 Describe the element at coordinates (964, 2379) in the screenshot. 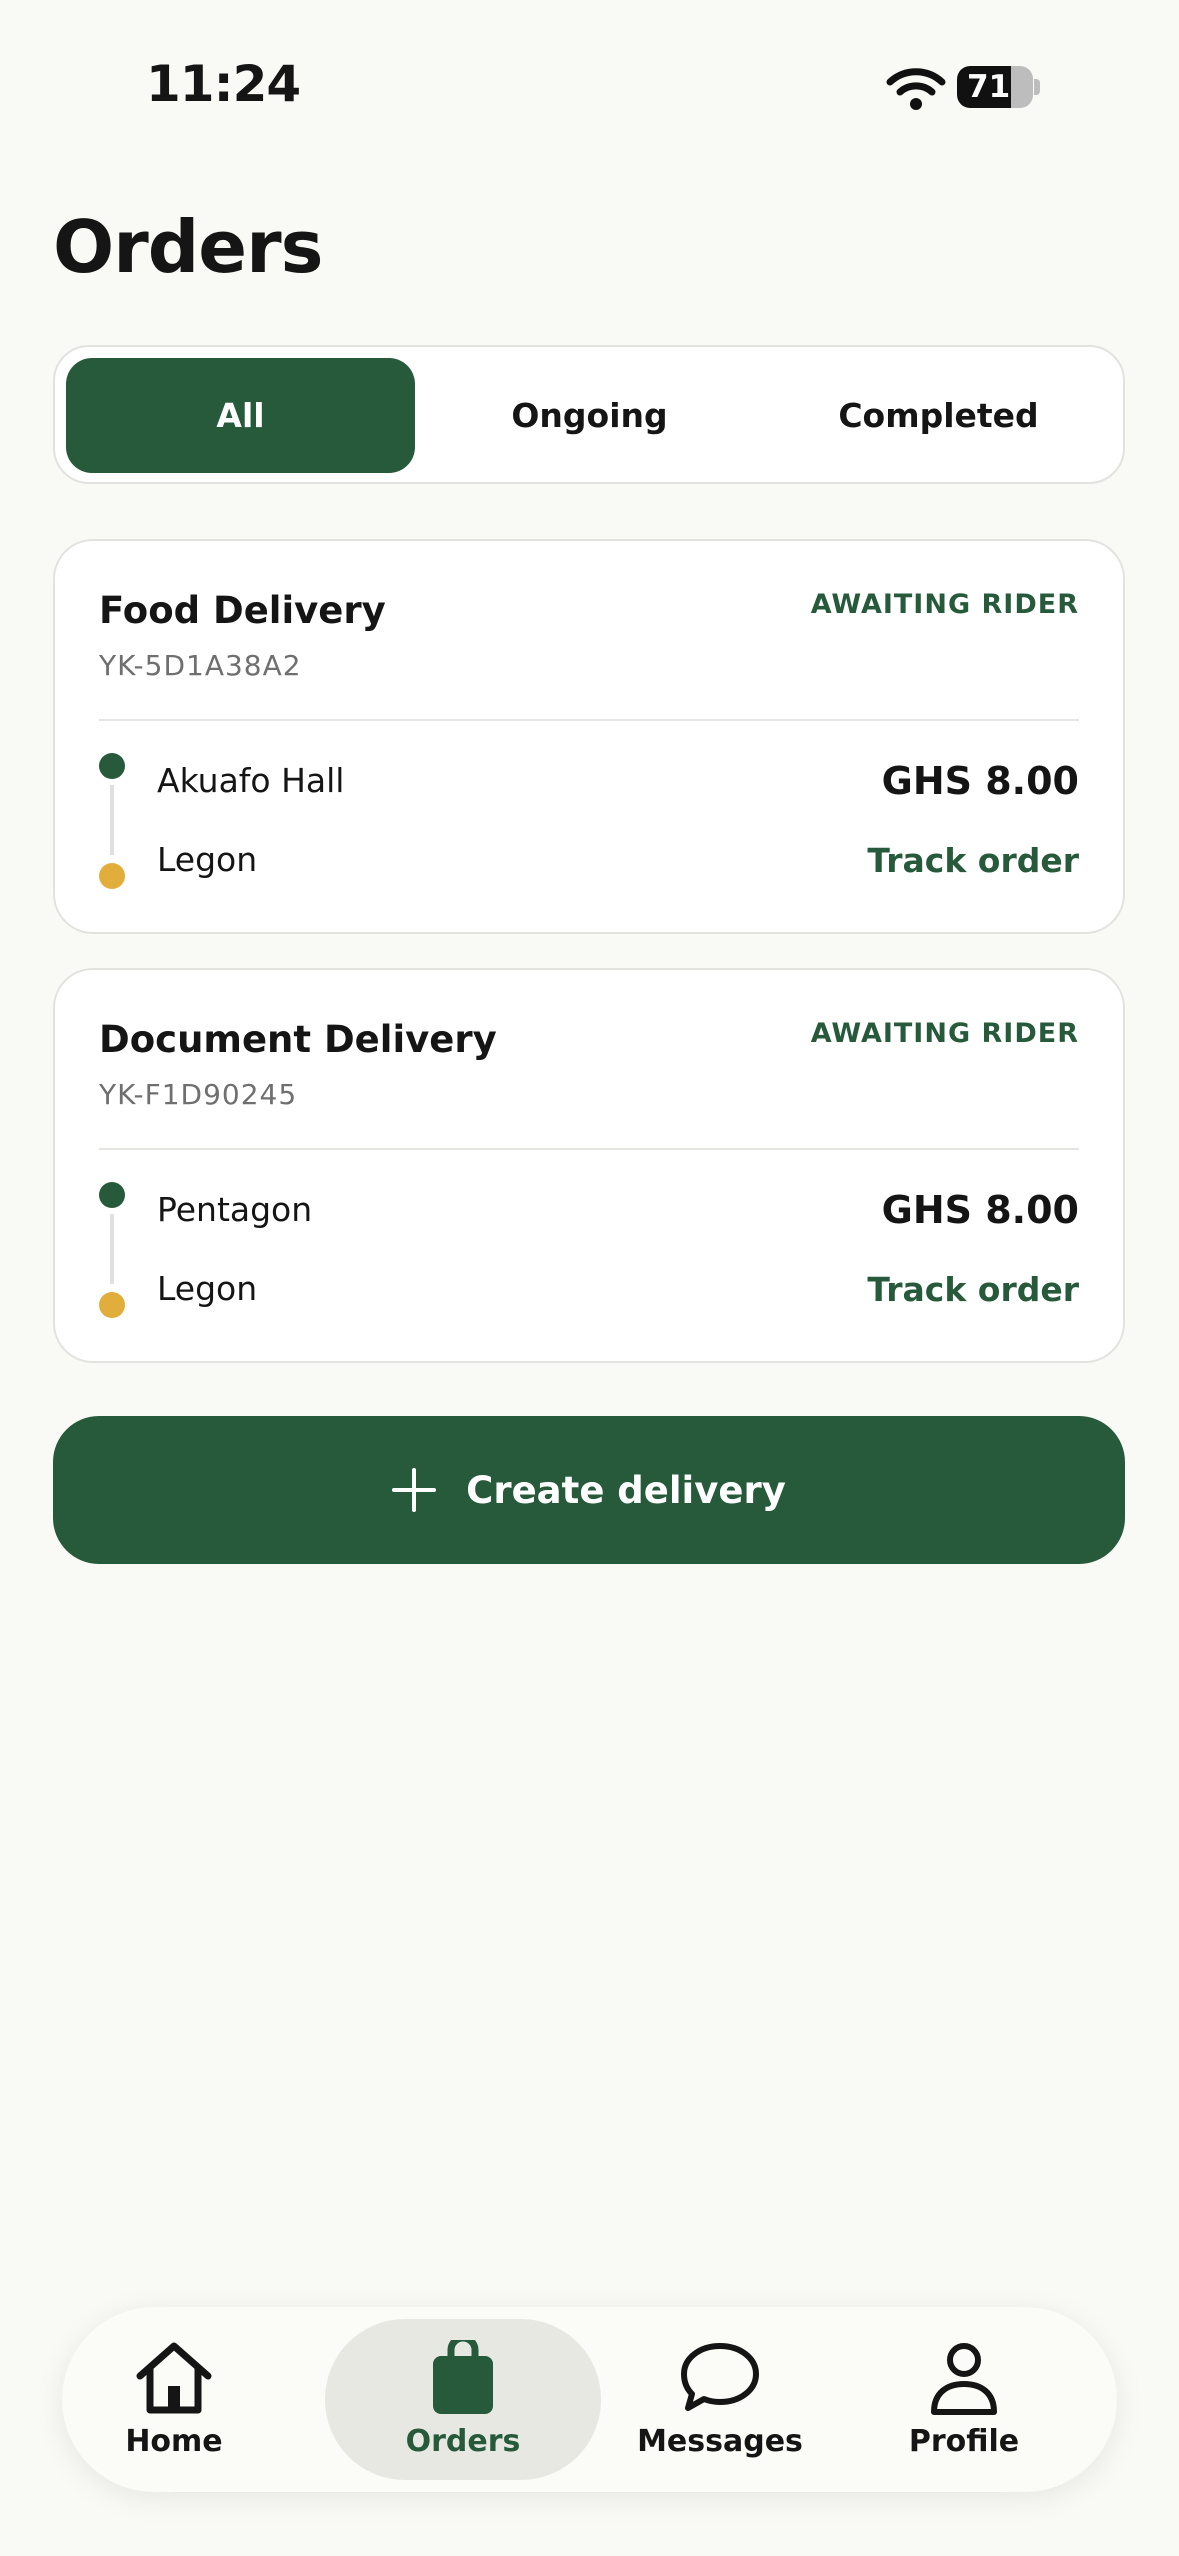

I see `person-icon` at that location.